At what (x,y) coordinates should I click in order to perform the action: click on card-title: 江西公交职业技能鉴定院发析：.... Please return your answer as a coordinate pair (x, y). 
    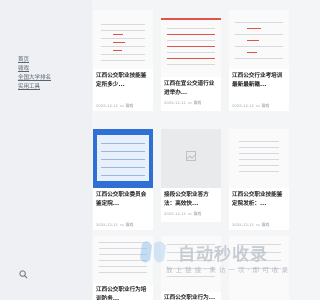
    Looking at the image, I should click on (259, 204).